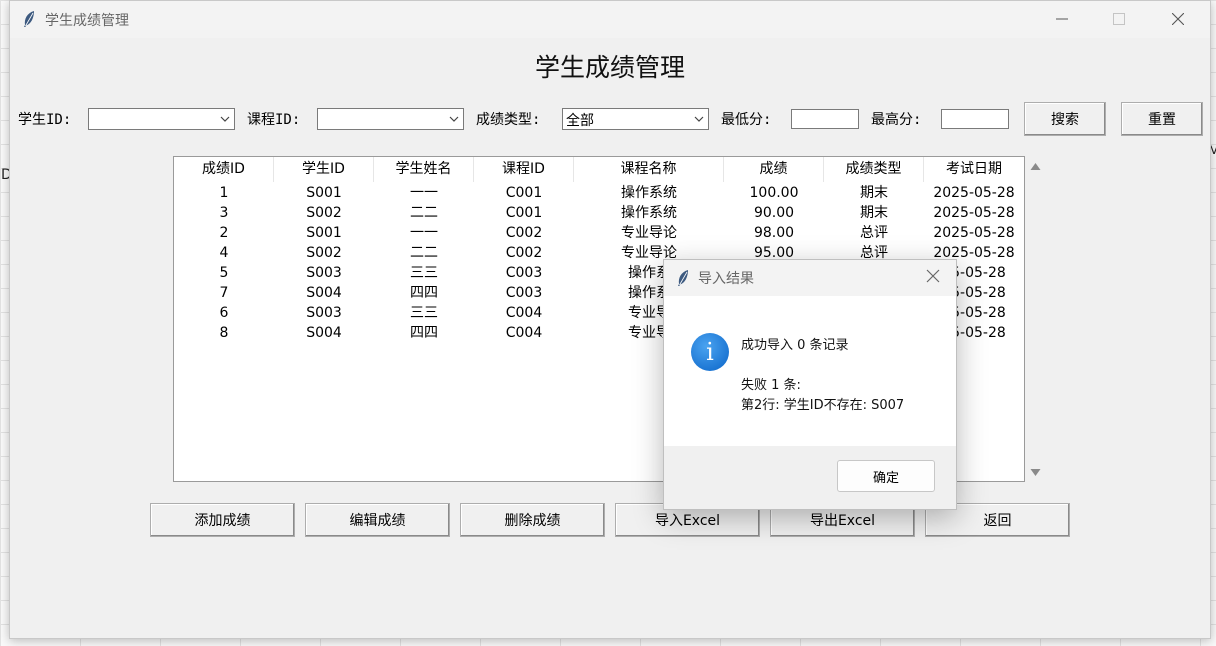 This screenshot has height=646, width=1216. What do you see at coordinates (886, 476) in the screenshot?
I see `ok-button: 确定` at bounding box center [886, 476].